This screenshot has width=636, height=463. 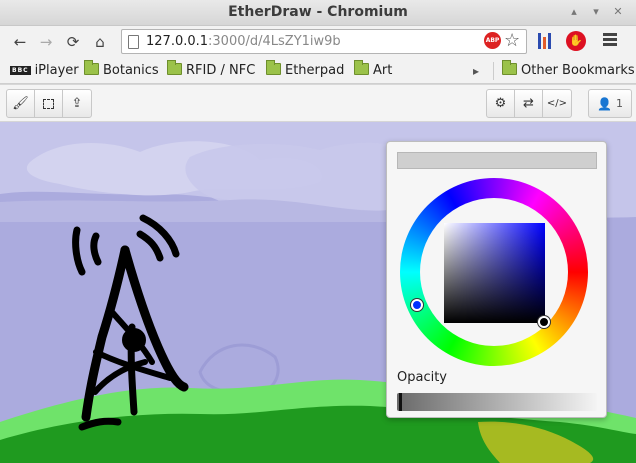 I want to click on bookmark-label: Other Bookmarks, so click(x=578, y=70).